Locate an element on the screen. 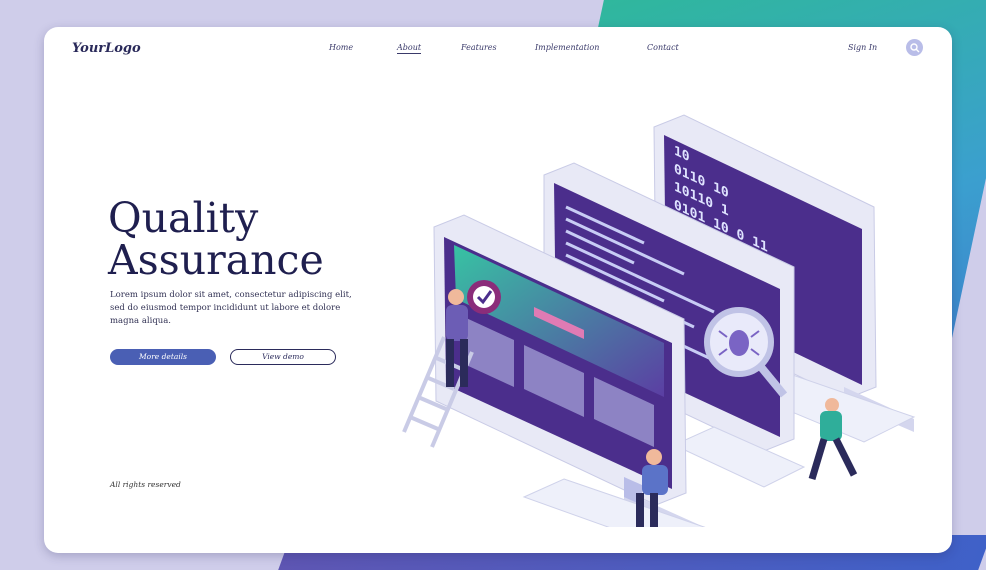 This screenshot has height=570, width=986. sign-in-link: Sign In is located at coordinates (862, 47).